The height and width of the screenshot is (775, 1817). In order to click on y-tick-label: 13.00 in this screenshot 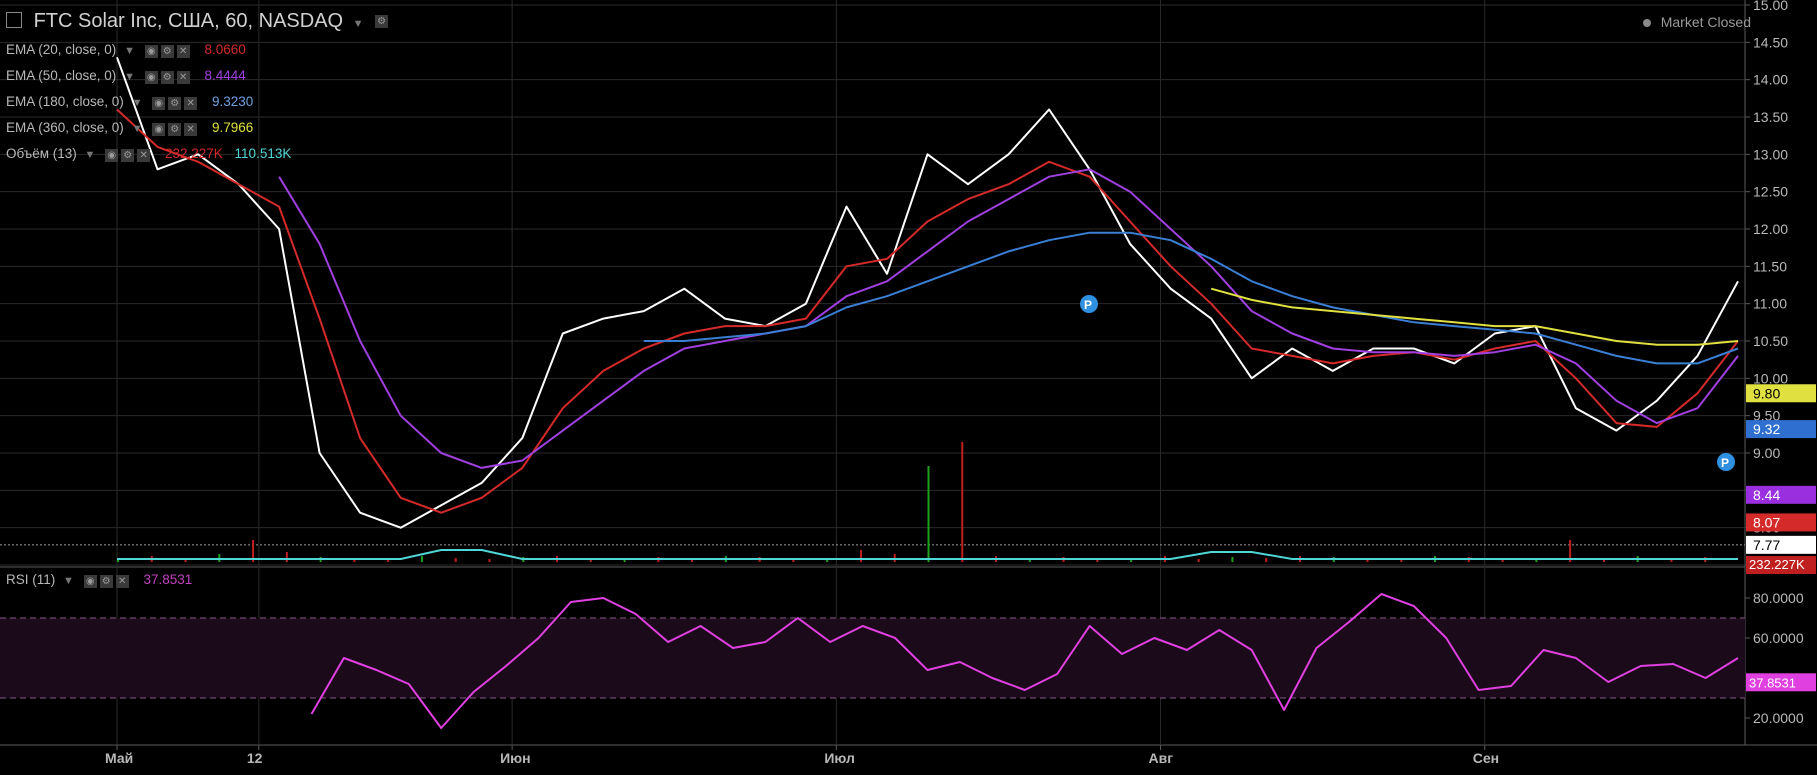, I will do `click(1770, 154)`.